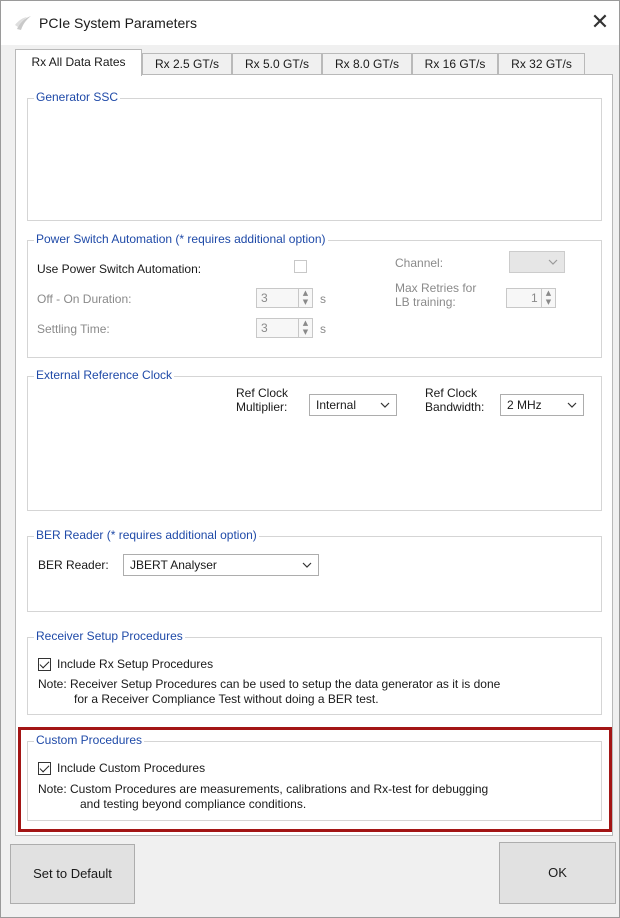 The image size is (620, 918). What do you see at coordinates (557, 873) in the screenshot?
I see `ok-button: OK` at bounding box center [557, 873].